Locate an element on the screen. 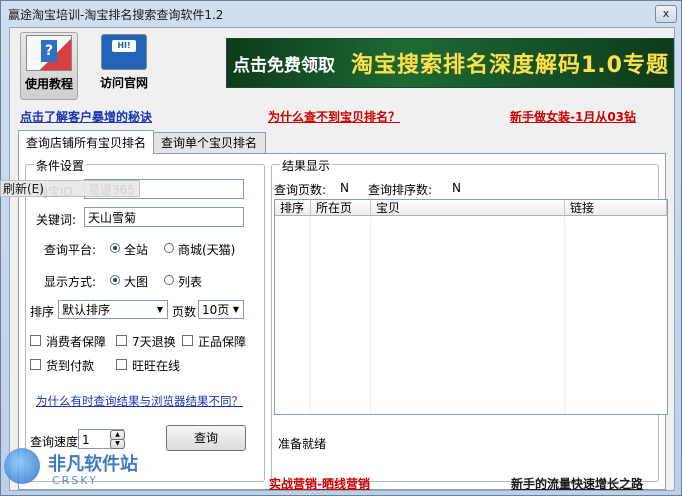  help-tutorial-label: 使用教程 is located at coordinates (48, 84).